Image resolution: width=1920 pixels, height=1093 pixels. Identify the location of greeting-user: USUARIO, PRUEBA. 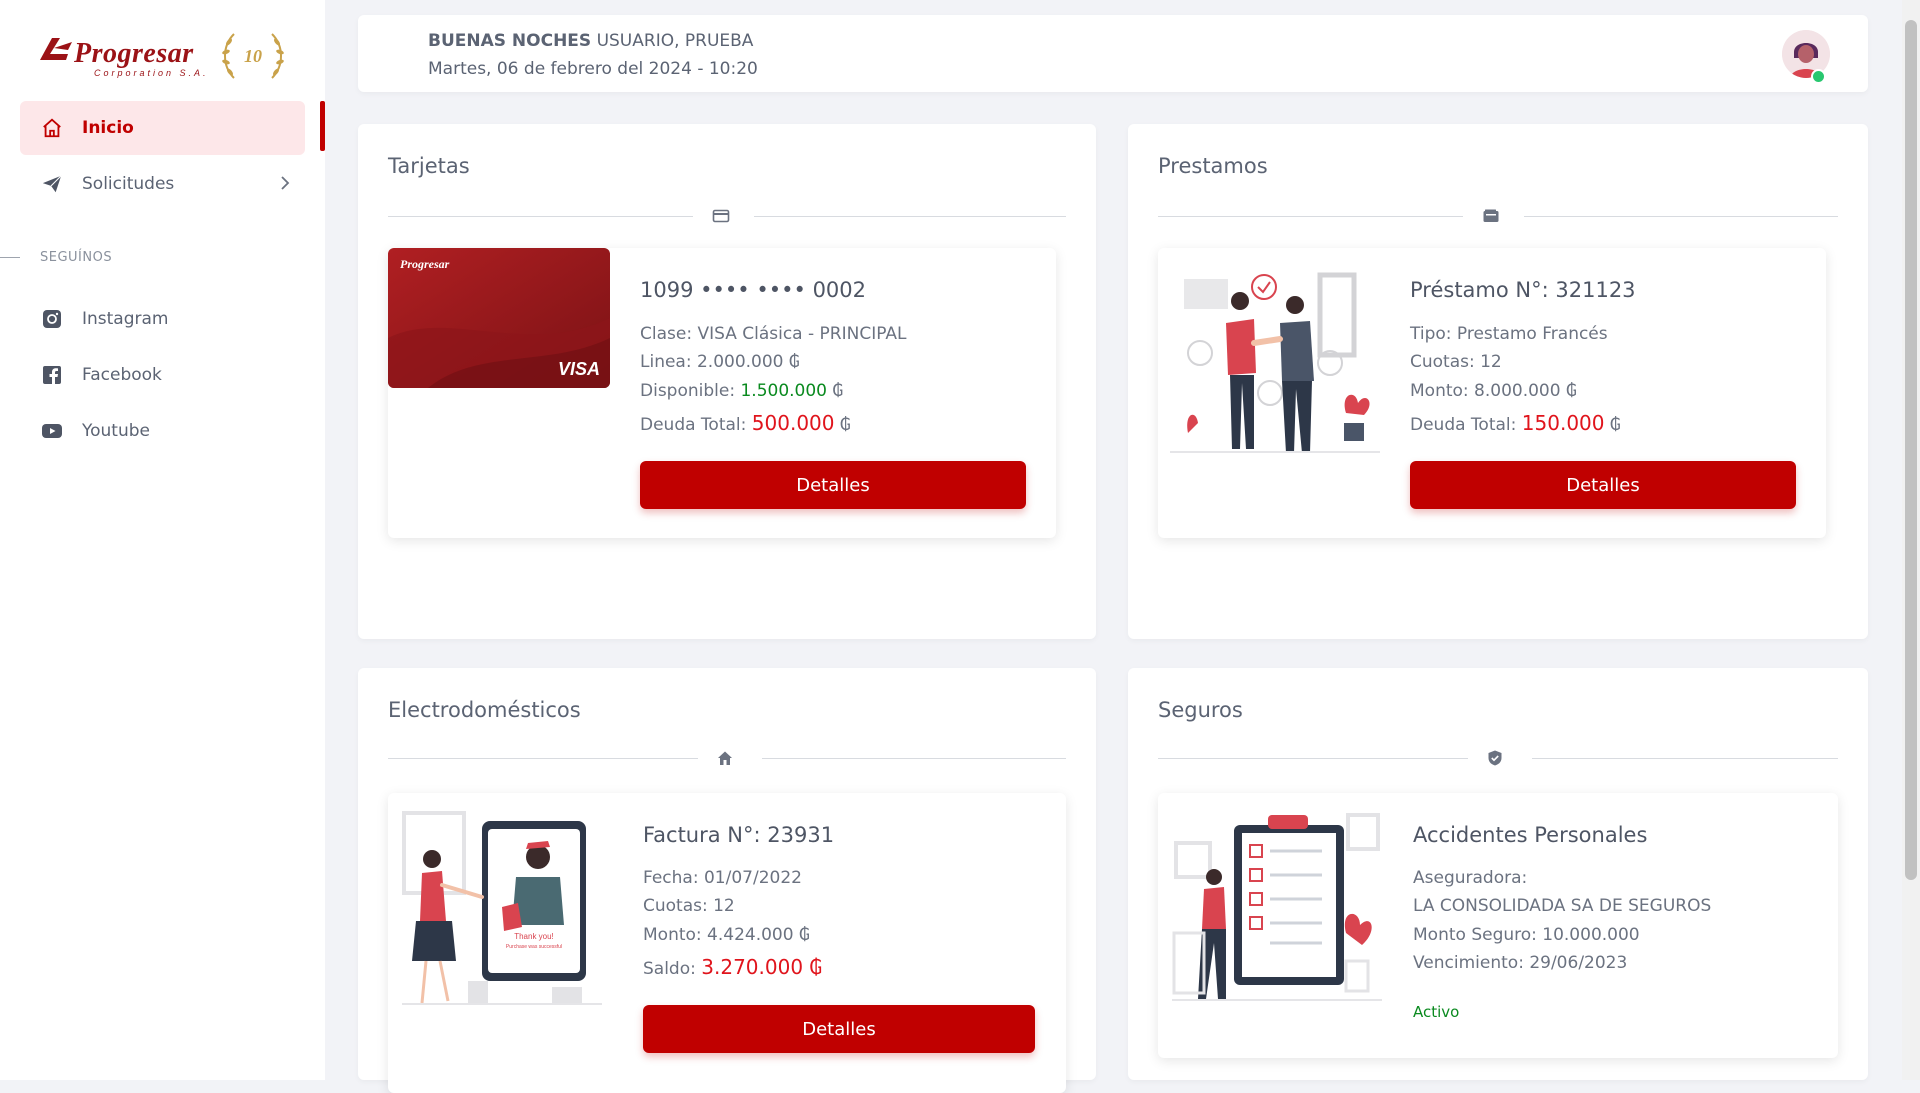
(672, 41).